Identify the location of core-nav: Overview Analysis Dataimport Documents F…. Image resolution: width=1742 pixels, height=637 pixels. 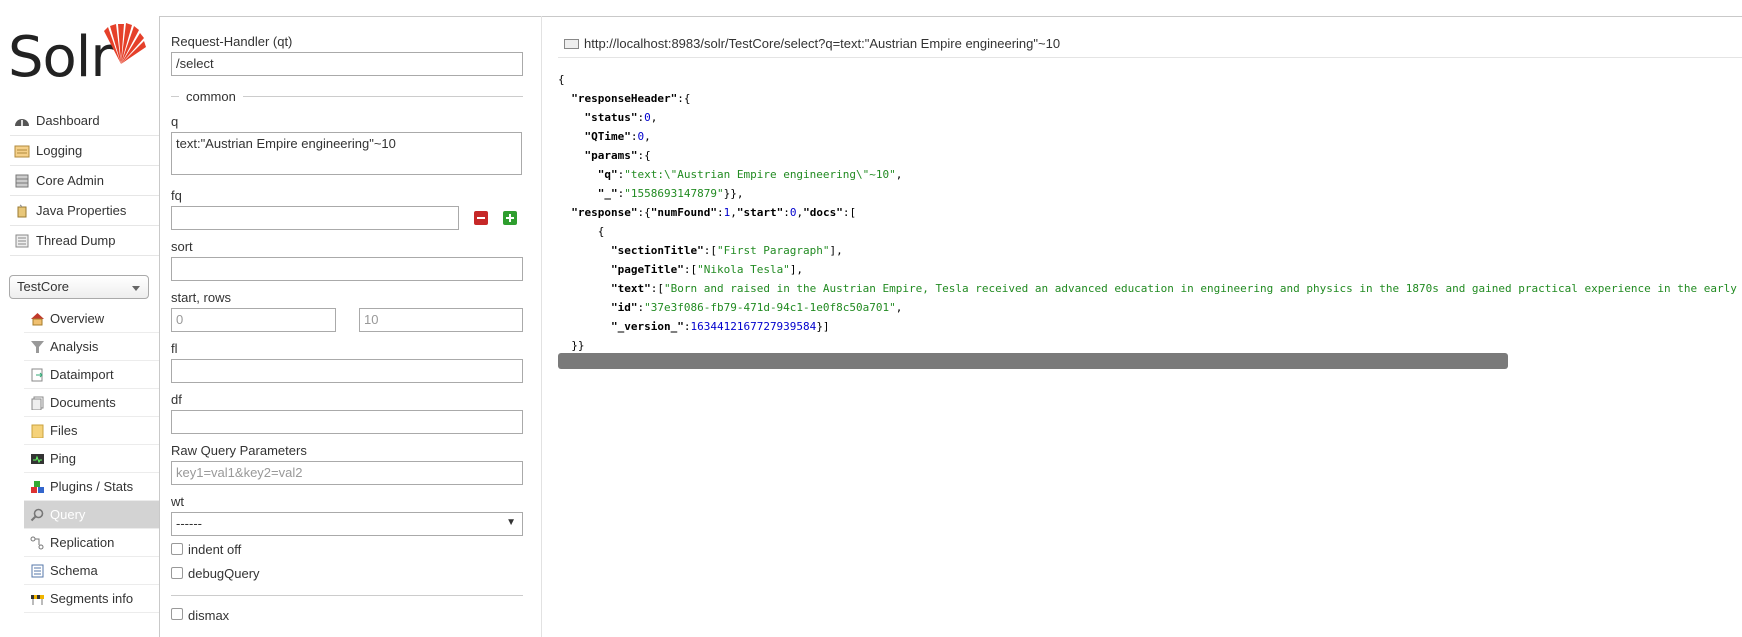
(92, 459).